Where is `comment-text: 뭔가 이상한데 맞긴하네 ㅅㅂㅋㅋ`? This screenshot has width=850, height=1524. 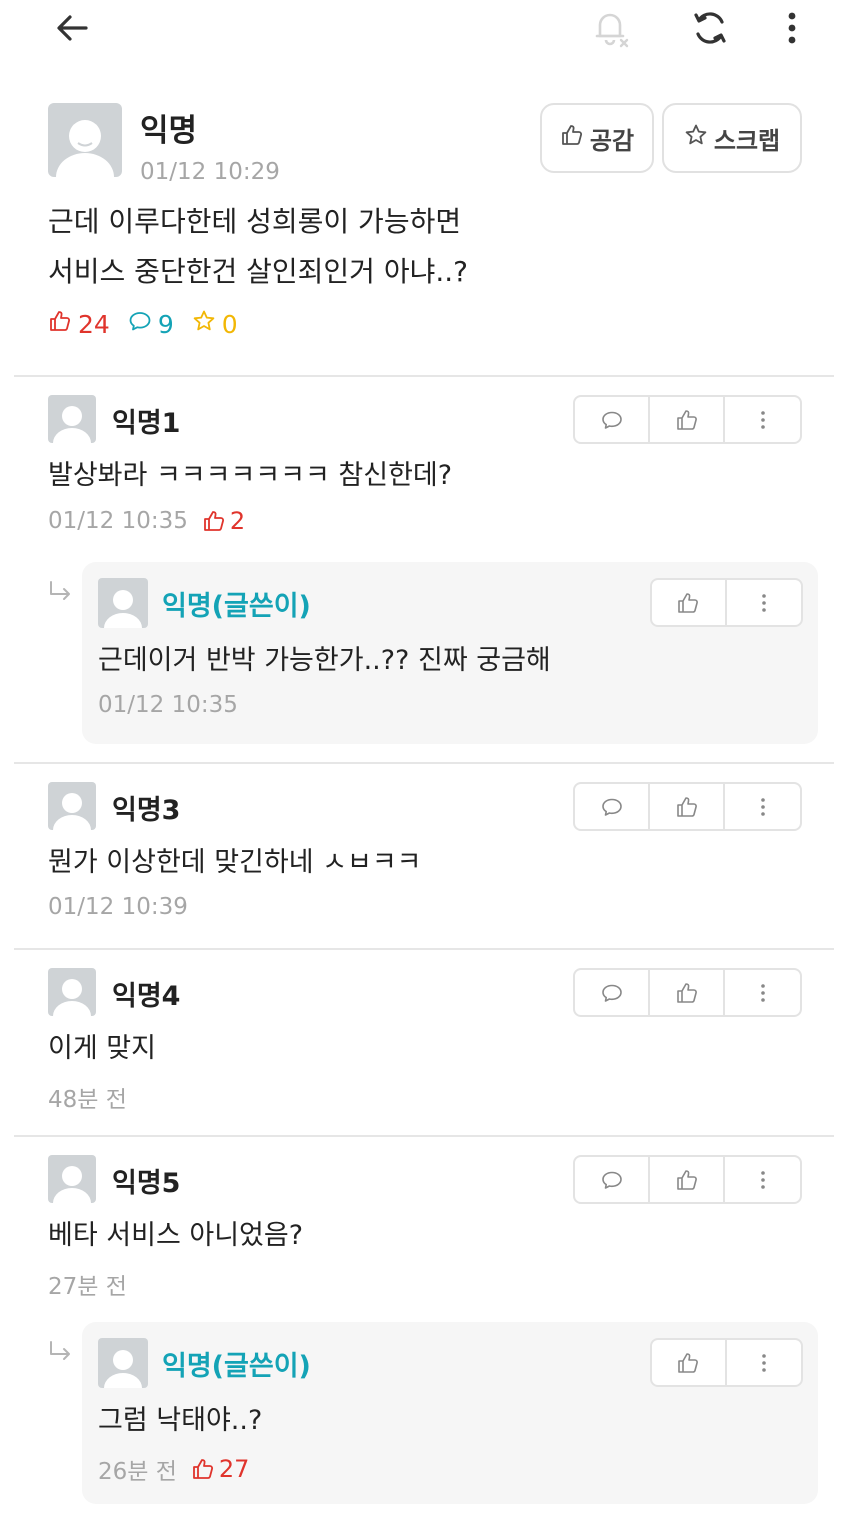
comment-text: 뭔가 이상한데 맞긴하네 ㅅㅂㅋㅋ is located at coordinates (235, 862).